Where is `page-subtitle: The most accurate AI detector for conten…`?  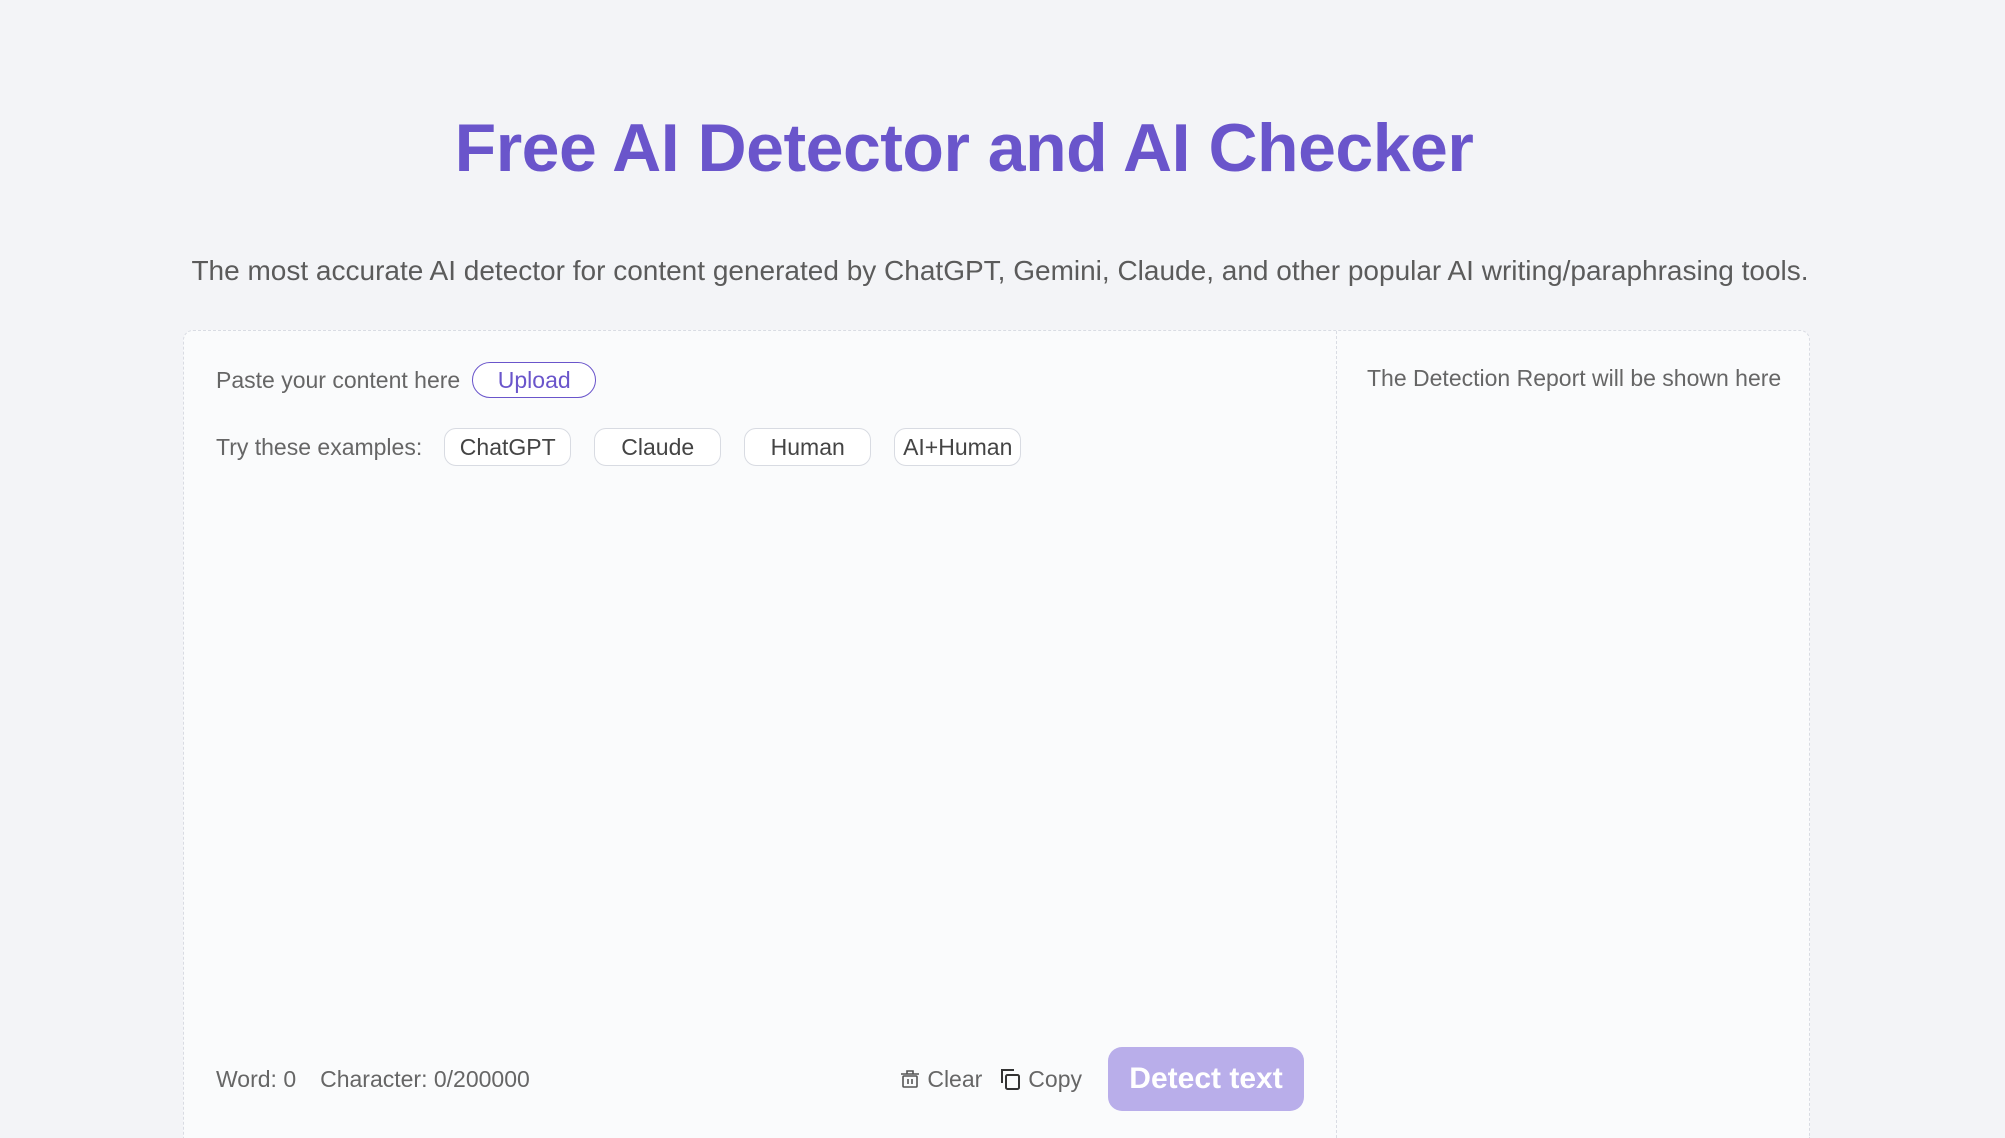
page-subtitle: The most accurate AI detector for conten… is located at coordinates (1000, 270).